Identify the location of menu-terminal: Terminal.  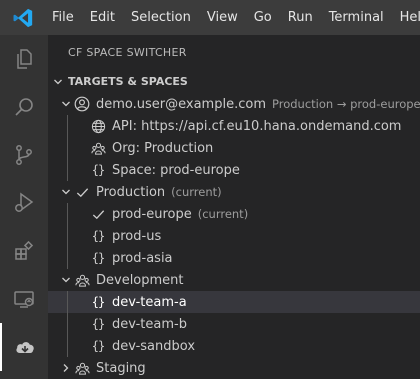
(356, 17).